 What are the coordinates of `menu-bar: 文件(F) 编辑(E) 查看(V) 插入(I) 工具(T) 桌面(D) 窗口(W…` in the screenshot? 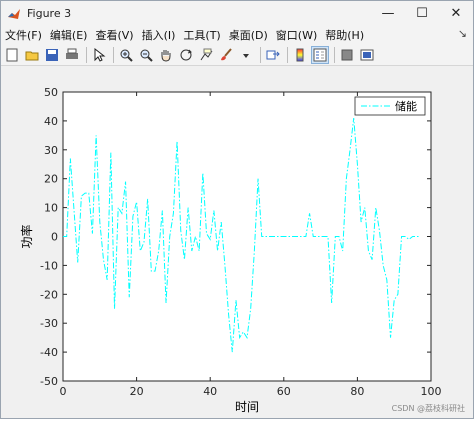 It's located at (237, 34).